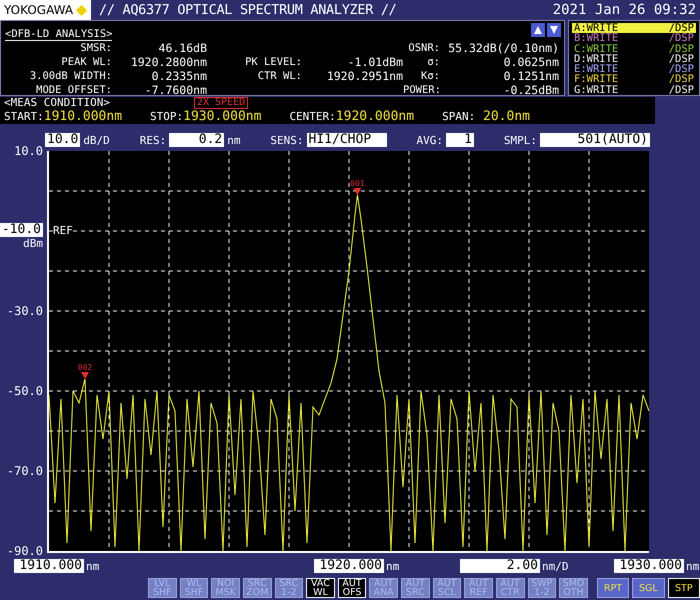 The height and width of the screenshot is (600, 700). I want to click on ref-tag: REF, so click(63, 231).